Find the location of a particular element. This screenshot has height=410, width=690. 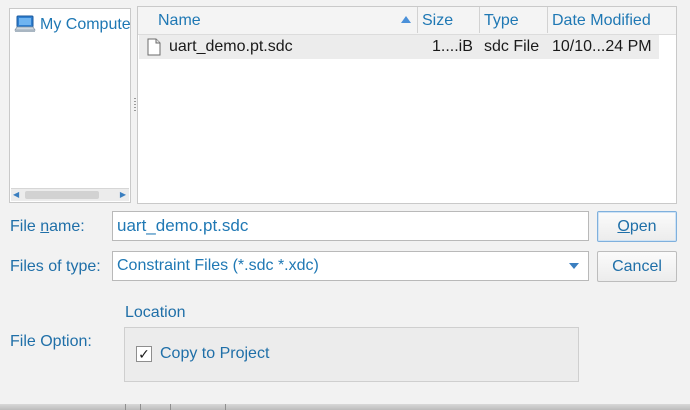

scrollbar-thumb is located at coordinates (62, 195).